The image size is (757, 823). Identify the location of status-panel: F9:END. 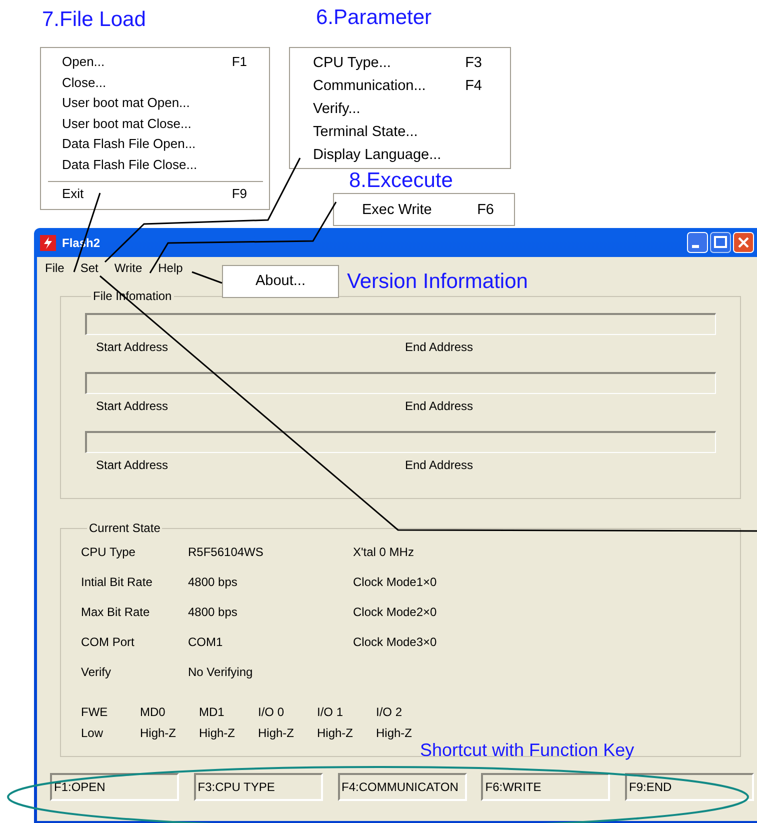
(689, 787).